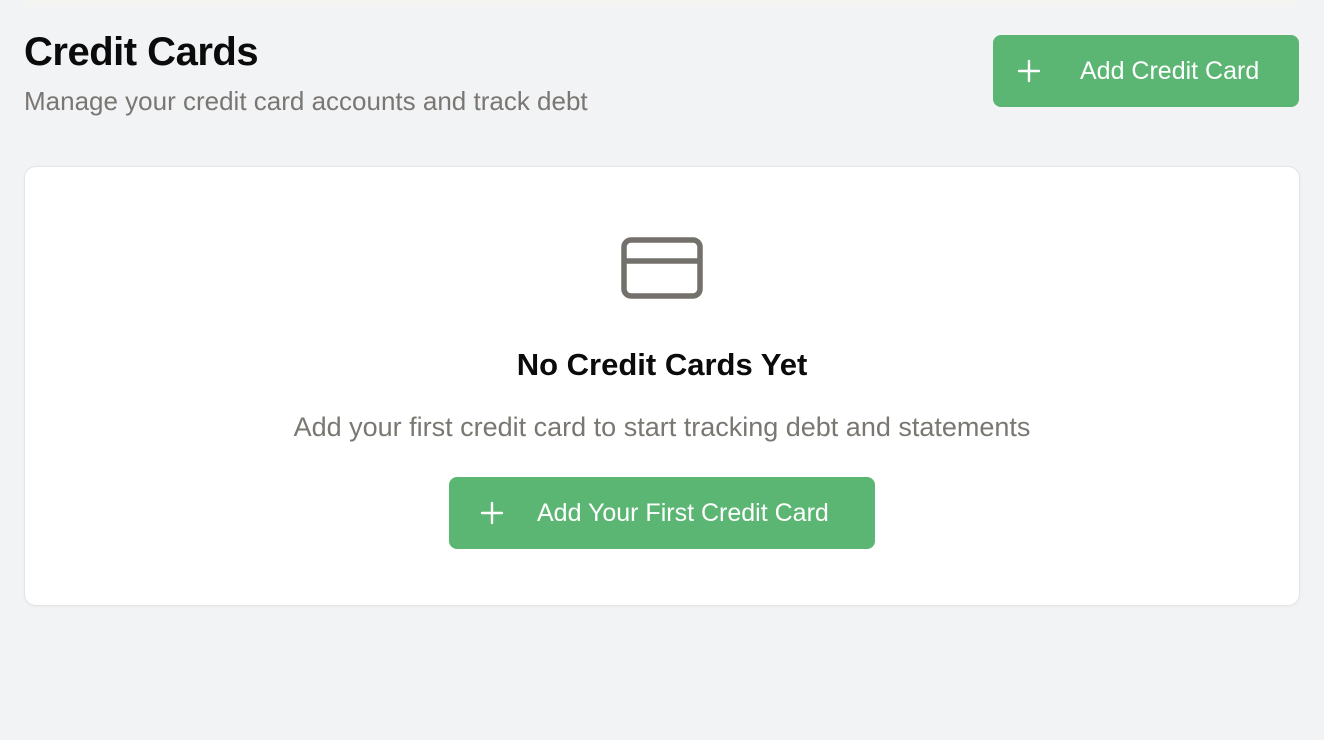 The height and width of the screenshot is (740, 1324). Describe the element at coordinates (683, 512) in the screenshot. I see `add-first-credit-card-label: Add Your First Credit Card` at that location.